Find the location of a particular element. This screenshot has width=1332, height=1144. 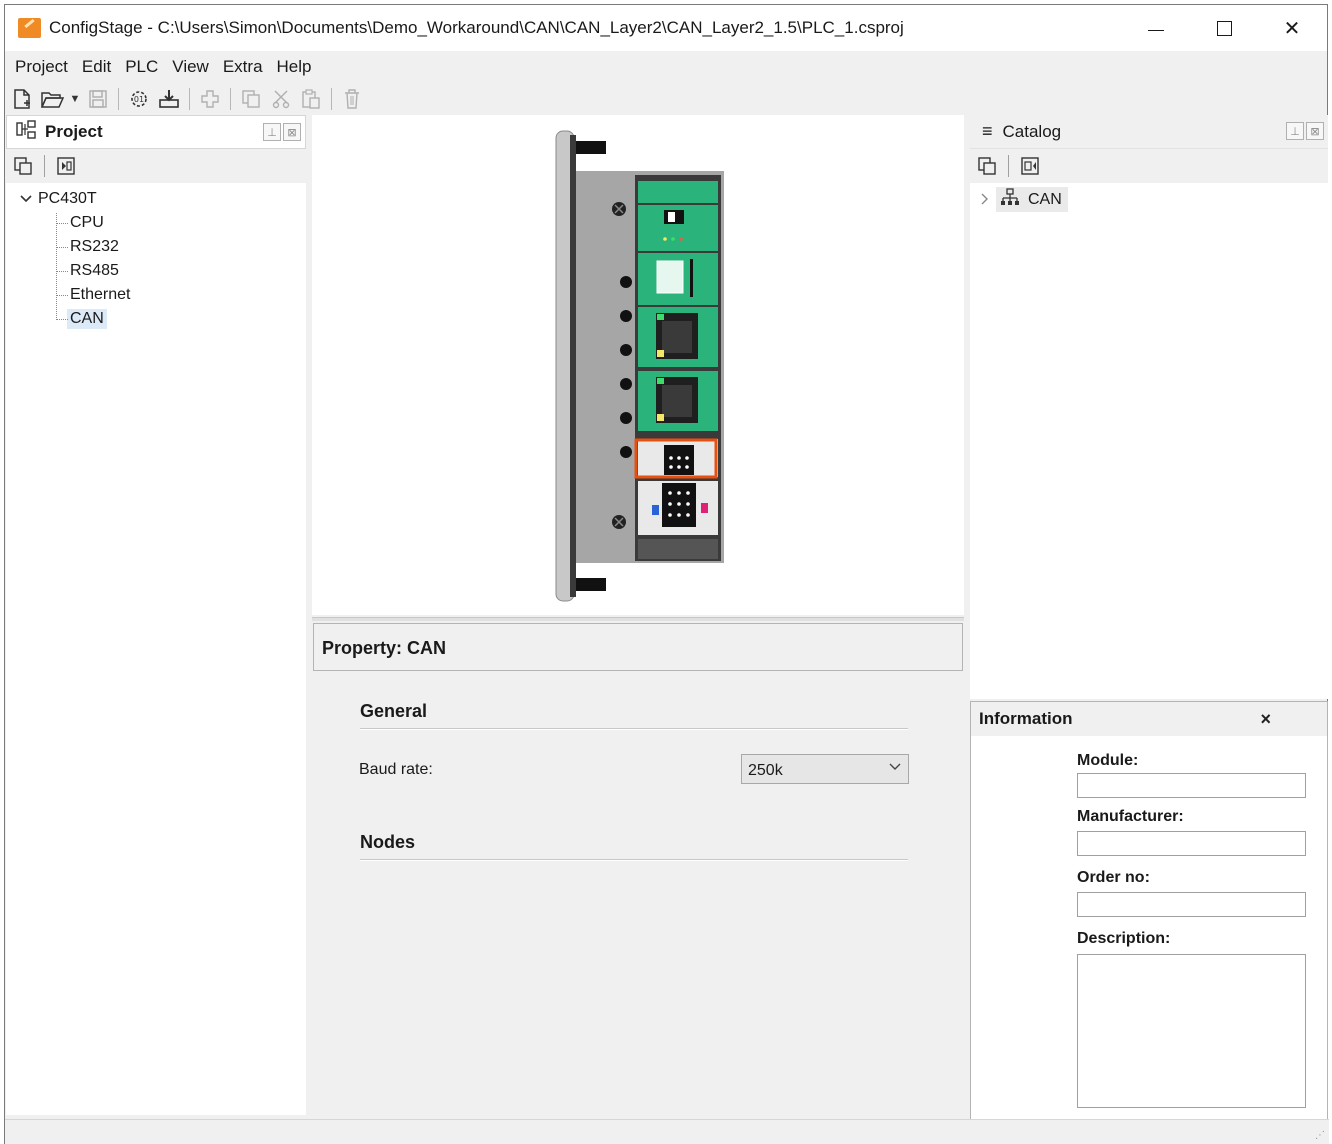

menu-view: View is located at coordinates (193, 67).